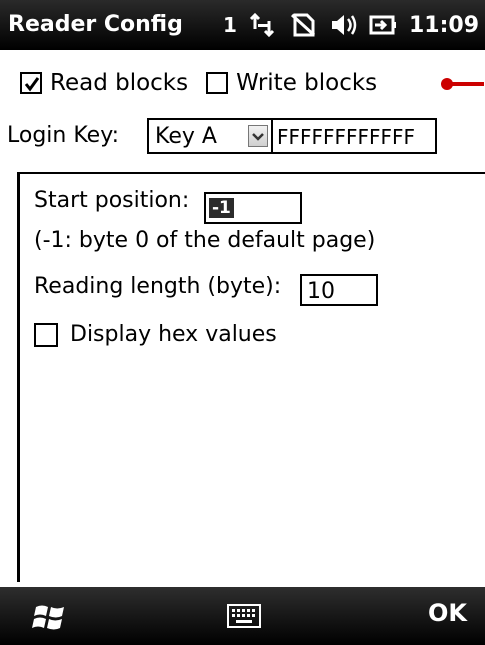 The height and width of the screenshot is (645, 485). I want to click on start-position-hint: (-1: byte 0 of the default page), so click(205, 240).